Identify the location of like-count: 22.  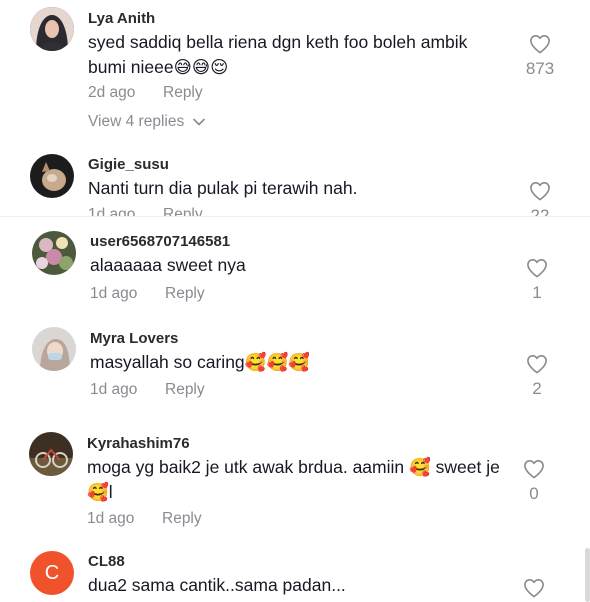
(540, 211).